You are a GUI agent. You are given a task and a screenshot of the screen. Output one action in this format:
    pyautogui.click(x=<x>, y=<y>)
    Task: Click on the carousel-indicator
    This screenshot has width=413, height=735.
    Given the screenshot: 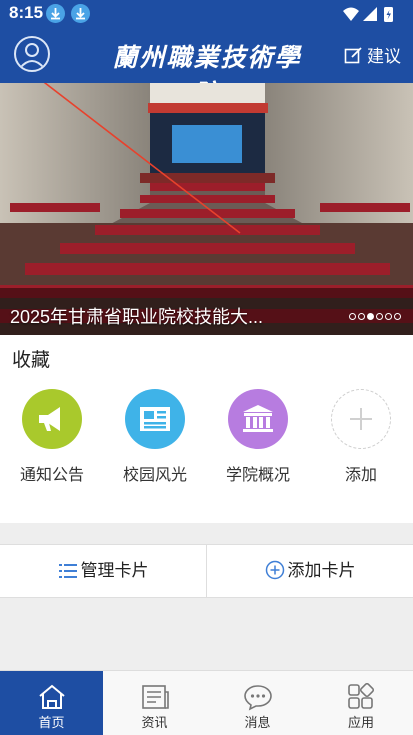 What is the action you would take?
    pyautogui.click(x=374, y=314)
    